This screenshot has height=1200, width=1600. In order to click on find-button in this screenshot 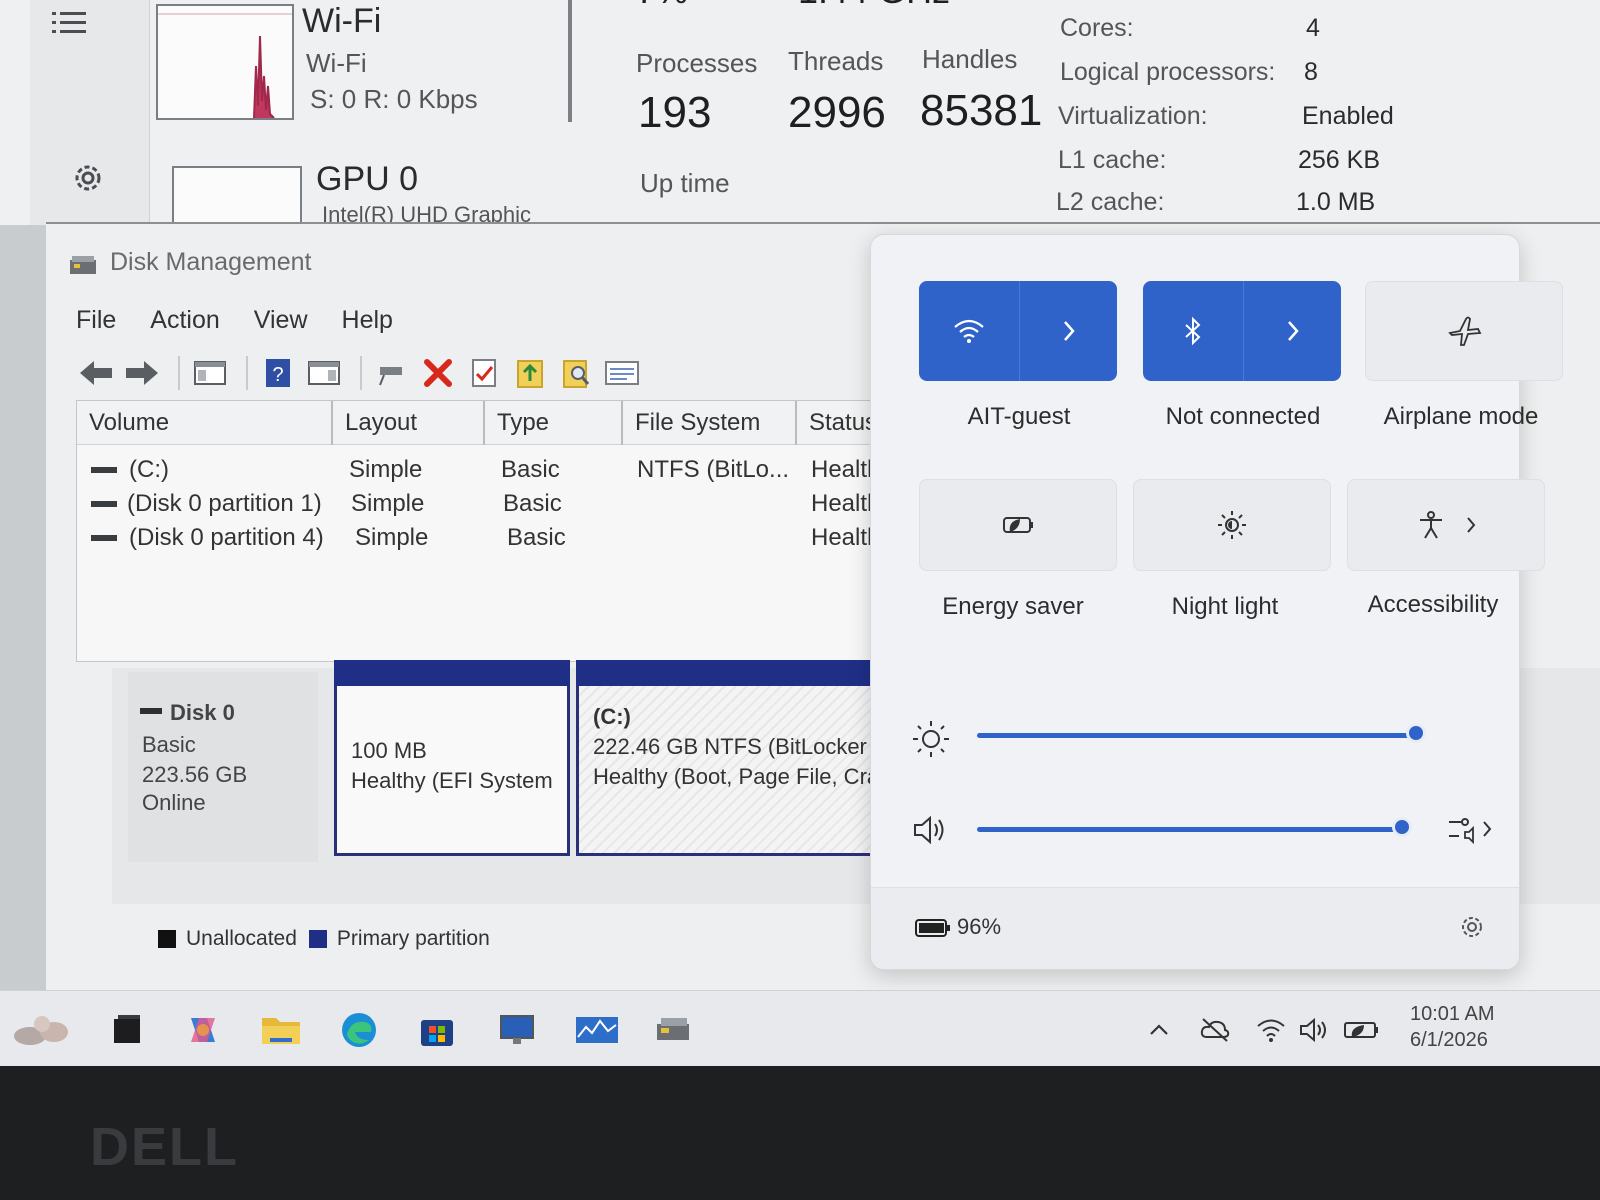, I will do `click(576, 373)`.